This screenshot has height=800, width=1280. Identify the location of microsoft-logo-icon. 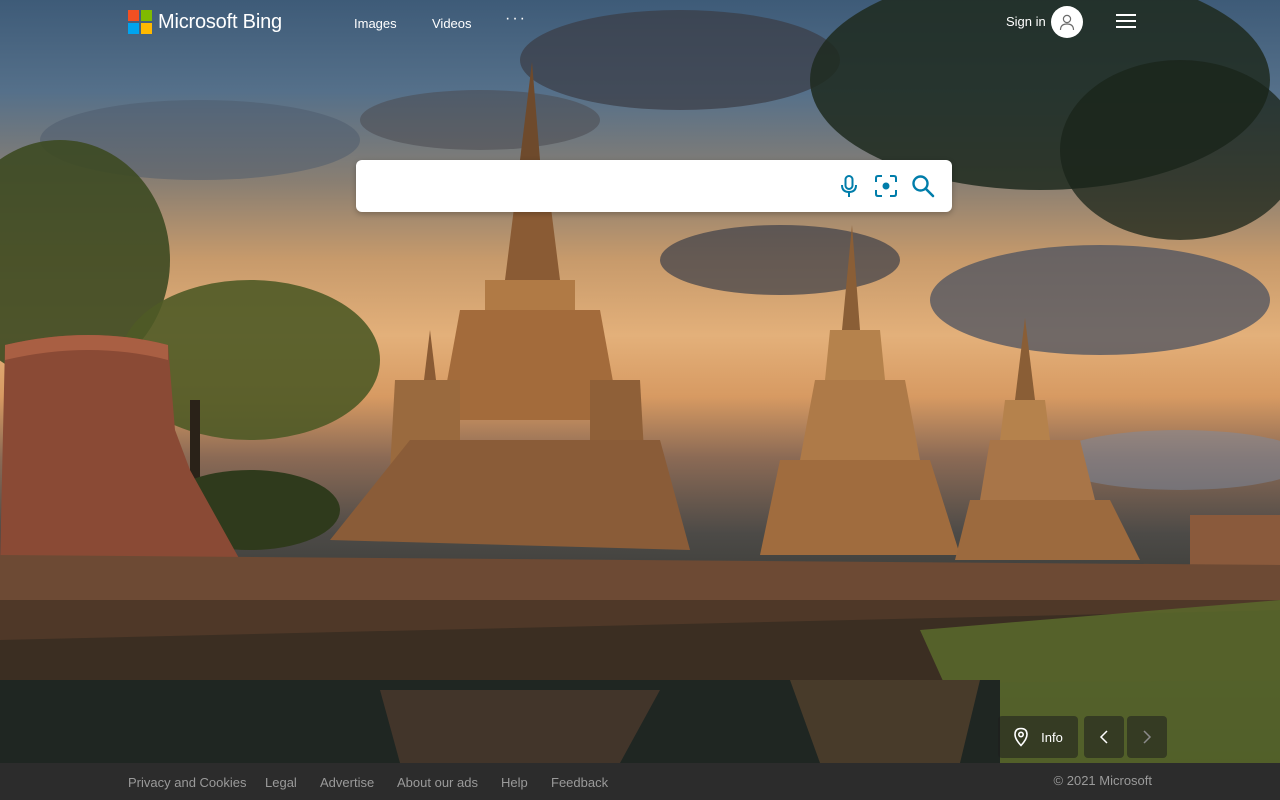
(140, 22).